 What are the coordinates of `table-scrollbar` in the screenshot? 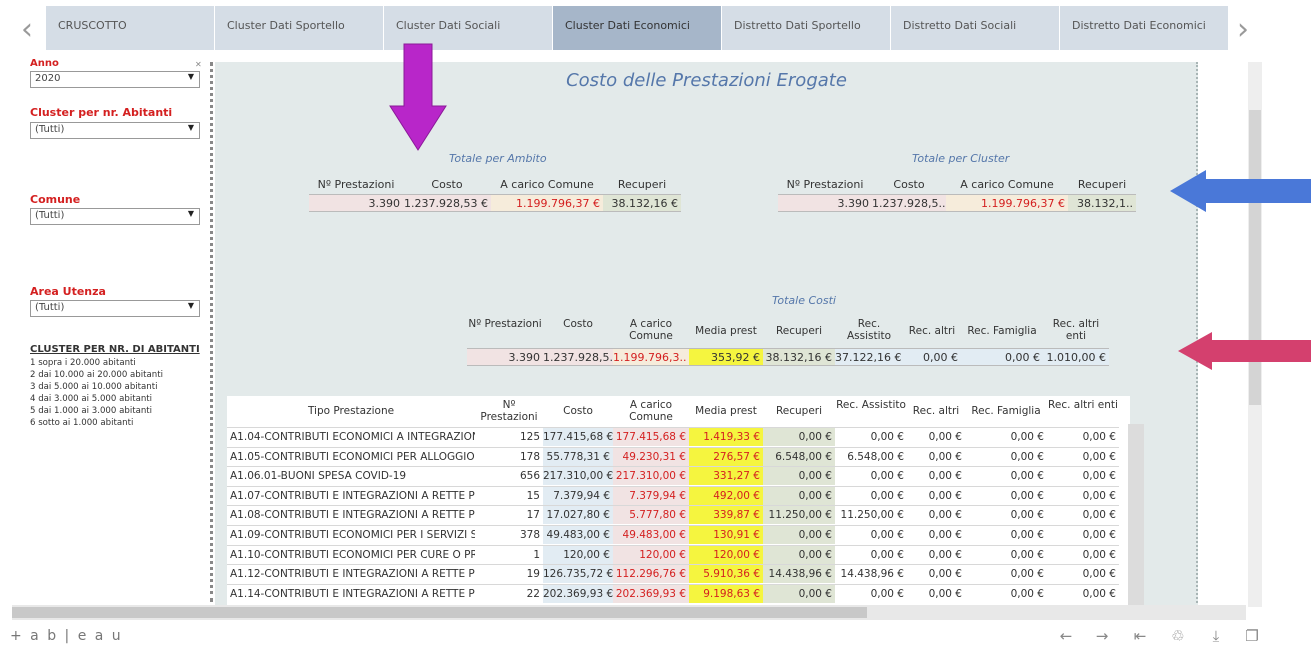 It's located at (1136, 515).